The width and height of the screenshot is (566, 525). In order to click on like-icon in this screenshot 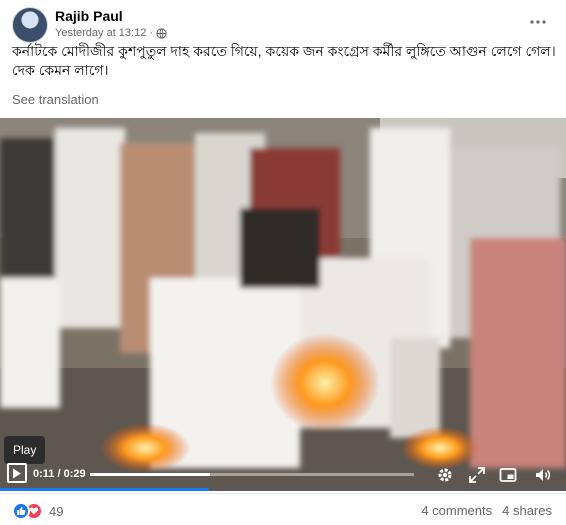, I will do `click(21, 511)`.